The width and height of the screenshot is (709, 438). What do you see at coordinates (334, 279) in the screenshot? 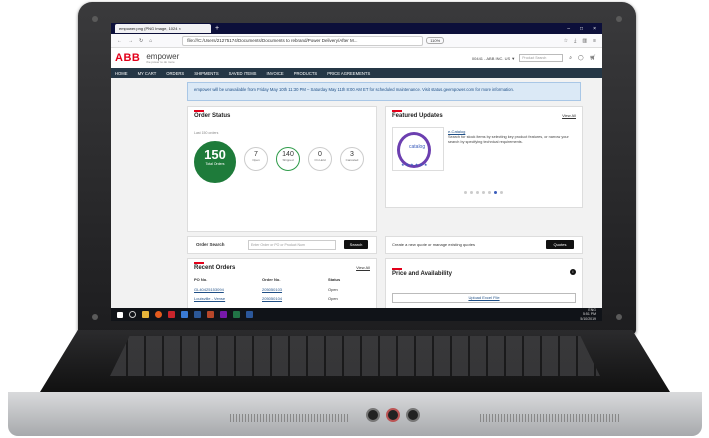
I see `column-header: Status` at bounding box center [334, 279].